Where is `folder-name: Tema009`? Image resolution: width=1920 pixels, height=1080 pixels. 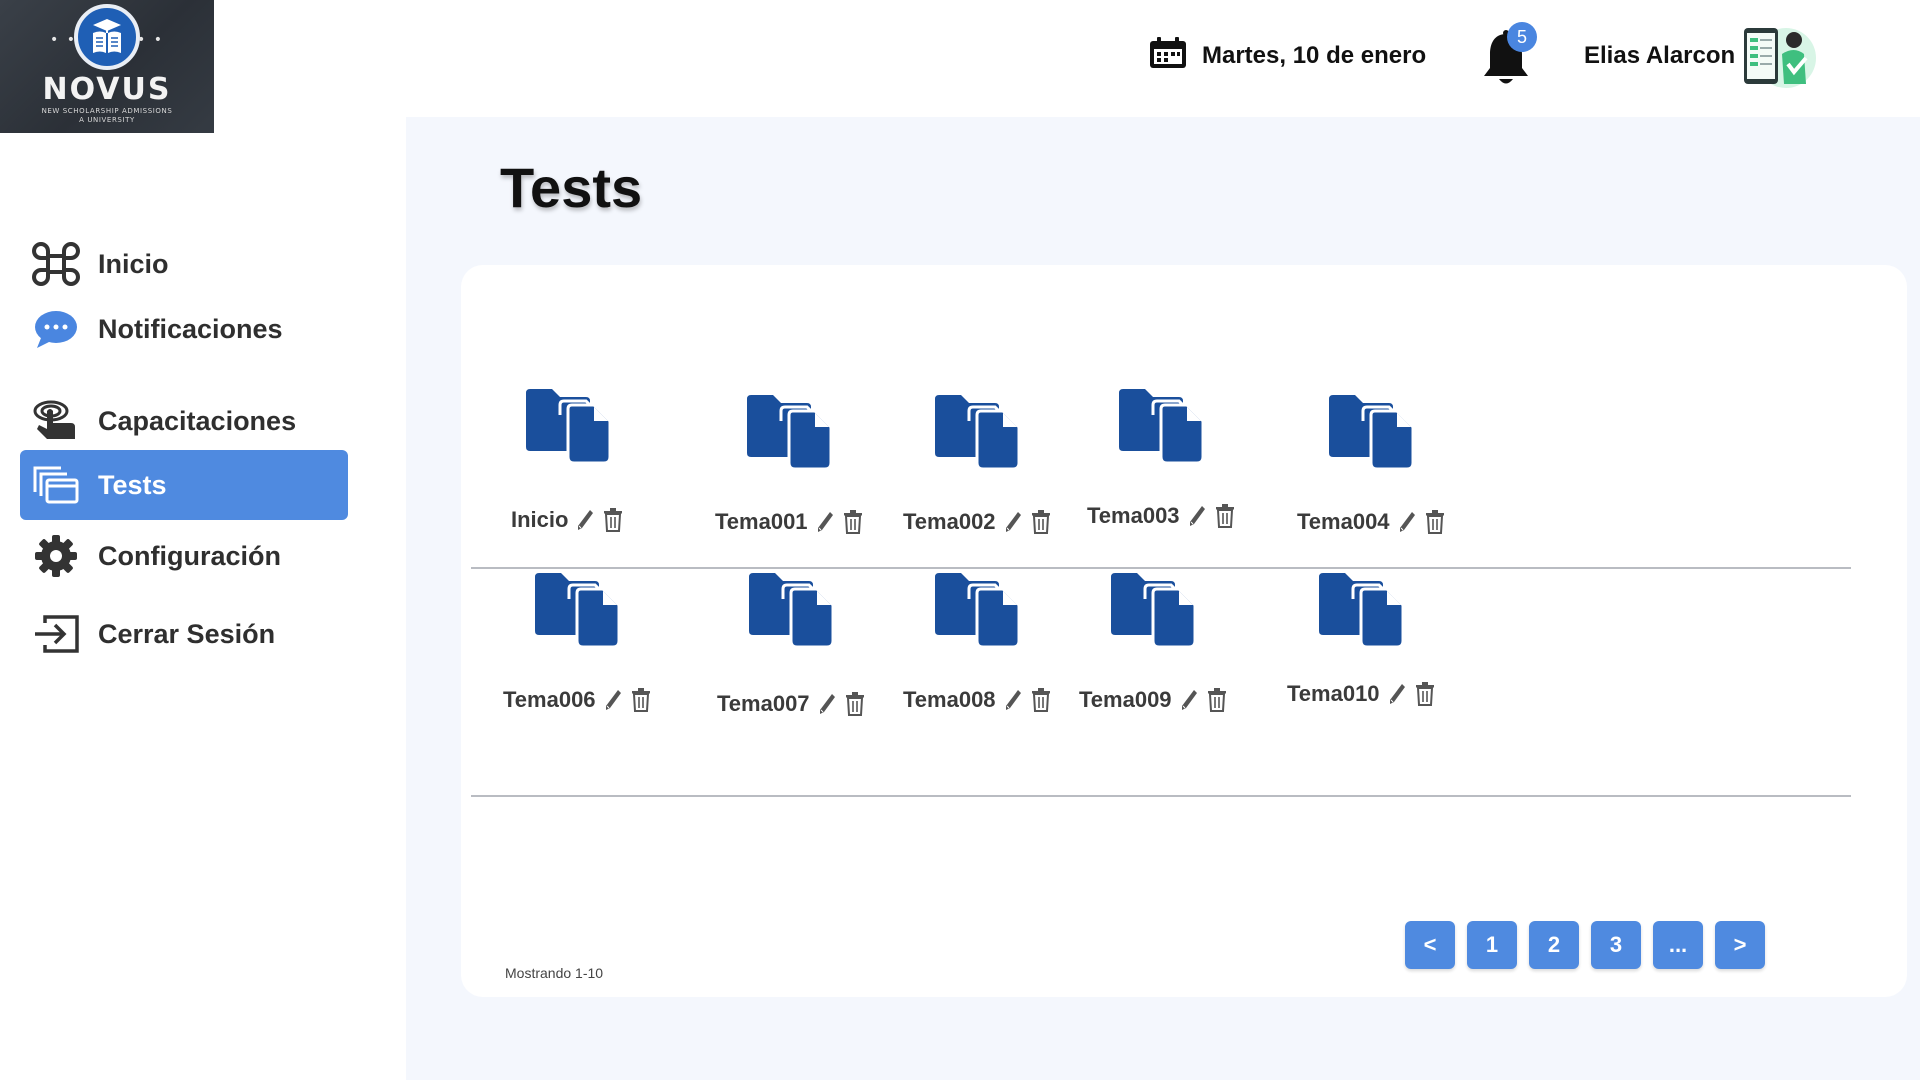
folder-name: Tema009 is located at coordinates (1125, 700).